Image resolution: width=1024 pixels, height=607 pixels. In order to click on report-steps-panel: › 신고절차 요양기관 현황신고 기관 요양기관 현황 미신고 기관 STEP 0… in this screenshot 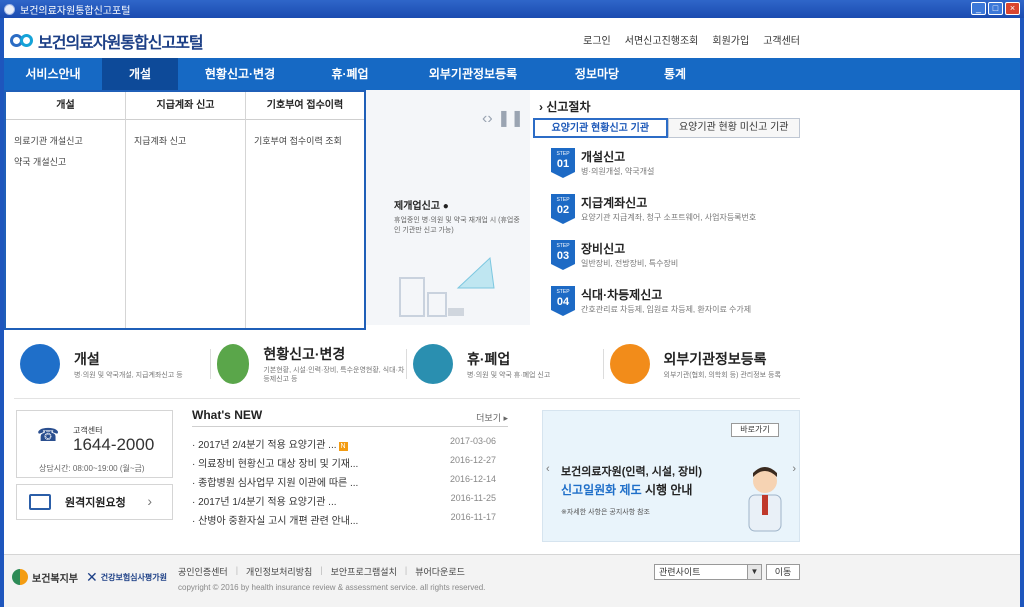, I will do `click(666, 207)`.